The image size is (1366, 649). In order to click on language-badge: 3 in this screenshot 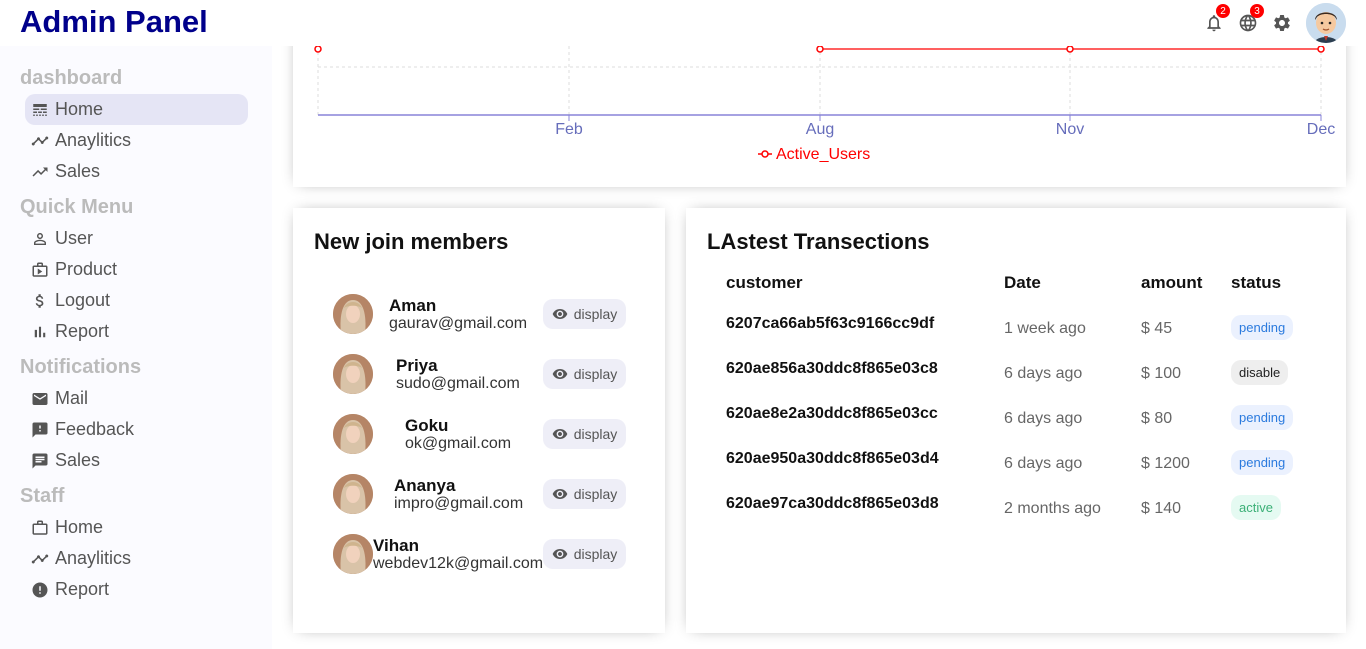, I will do `click(1257, 11)`.